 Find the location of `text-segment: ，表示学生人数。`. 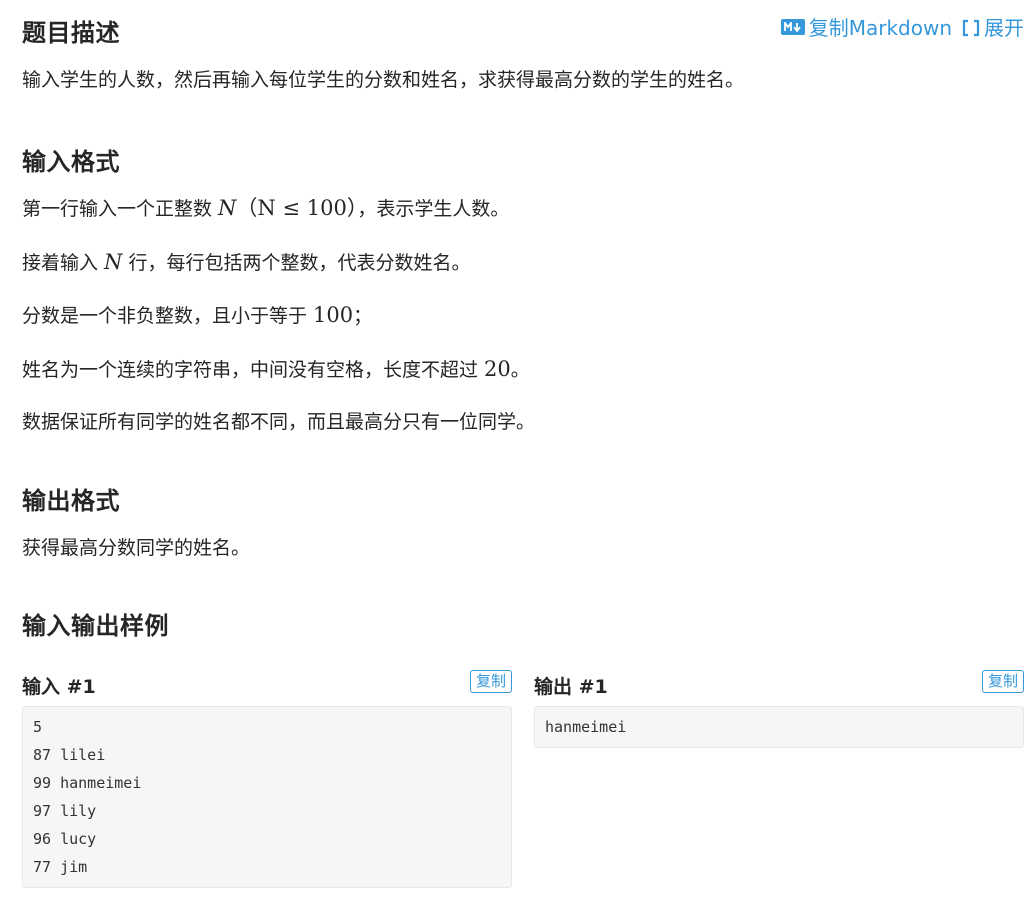

text-segment: ，表示学生人数。 is located at coordinates (433, 209).